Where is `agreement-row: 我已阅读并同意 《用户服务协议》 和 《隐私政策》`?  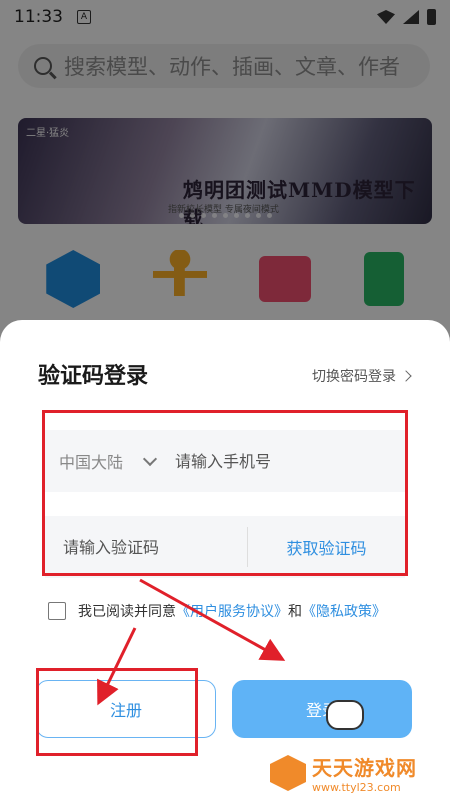
agreement-row: 我已阅读并同意 《用户服务协议》 和 《隐私政策》 is located at coordinates (217, 611).